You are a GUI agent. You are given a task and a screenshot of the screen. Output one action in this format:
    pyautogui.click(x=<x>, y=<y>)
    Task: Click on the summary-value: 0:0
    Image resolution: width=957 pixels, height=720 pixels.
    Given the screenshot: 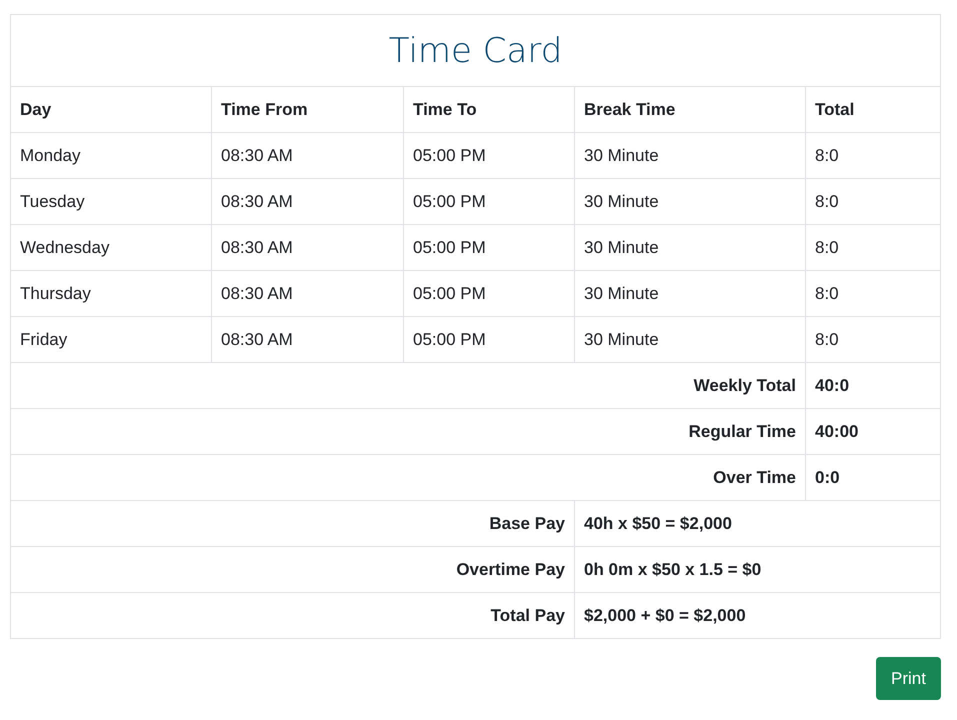 What is the action you would take?
    pyautogui.click(x=873, y=477)
    